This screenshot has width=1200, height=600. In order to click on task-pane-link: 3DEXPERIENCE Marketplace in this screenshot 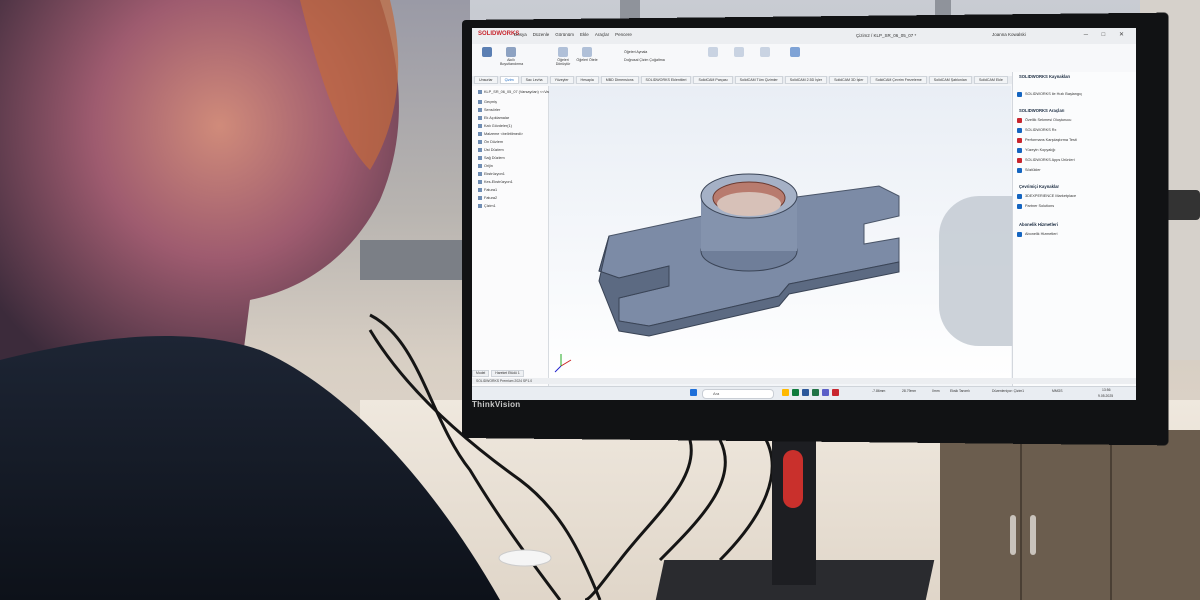, I will do `click(1050, 196)`.